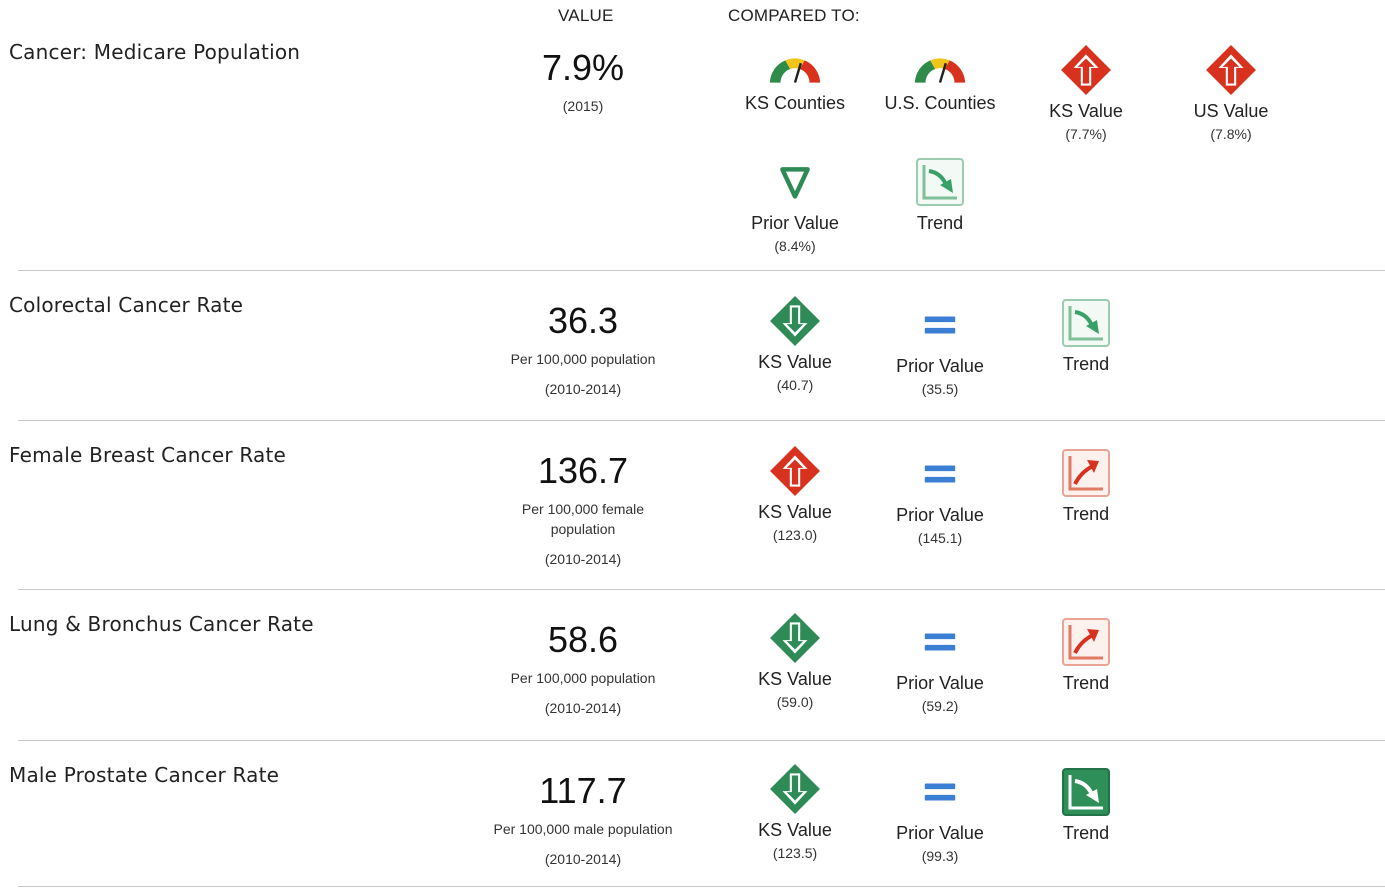 Image resolution: width=1385 pixels, height=888 pixels. Describe the element at coordinates (940, 856) in the screenshot. I see `comparison-value: (99.3)` at that location.